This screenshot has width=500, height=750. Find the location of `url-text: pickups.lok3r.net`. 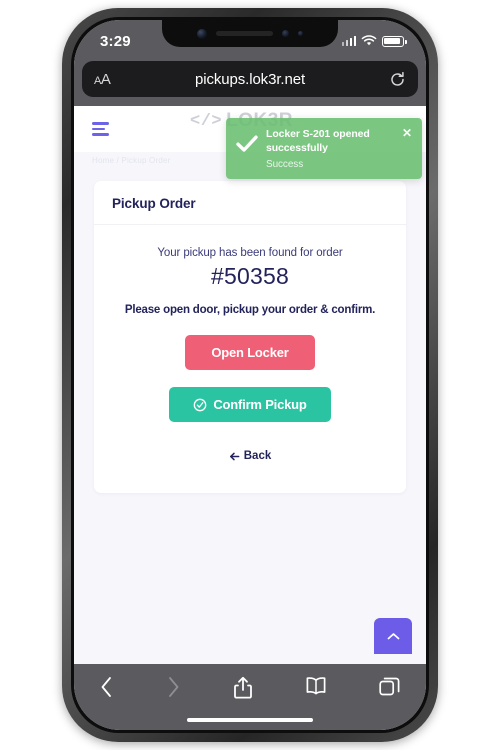

url-text: pickups.lok3r.net is located at coordinates (250, 79).